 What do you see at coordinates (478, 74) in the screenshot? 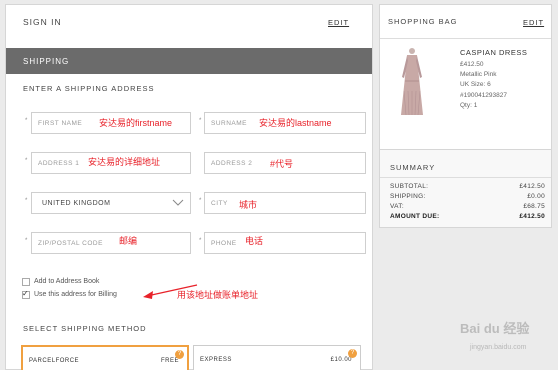
I see `product-color: Metallic Pink` at bounding box center [478, 74].